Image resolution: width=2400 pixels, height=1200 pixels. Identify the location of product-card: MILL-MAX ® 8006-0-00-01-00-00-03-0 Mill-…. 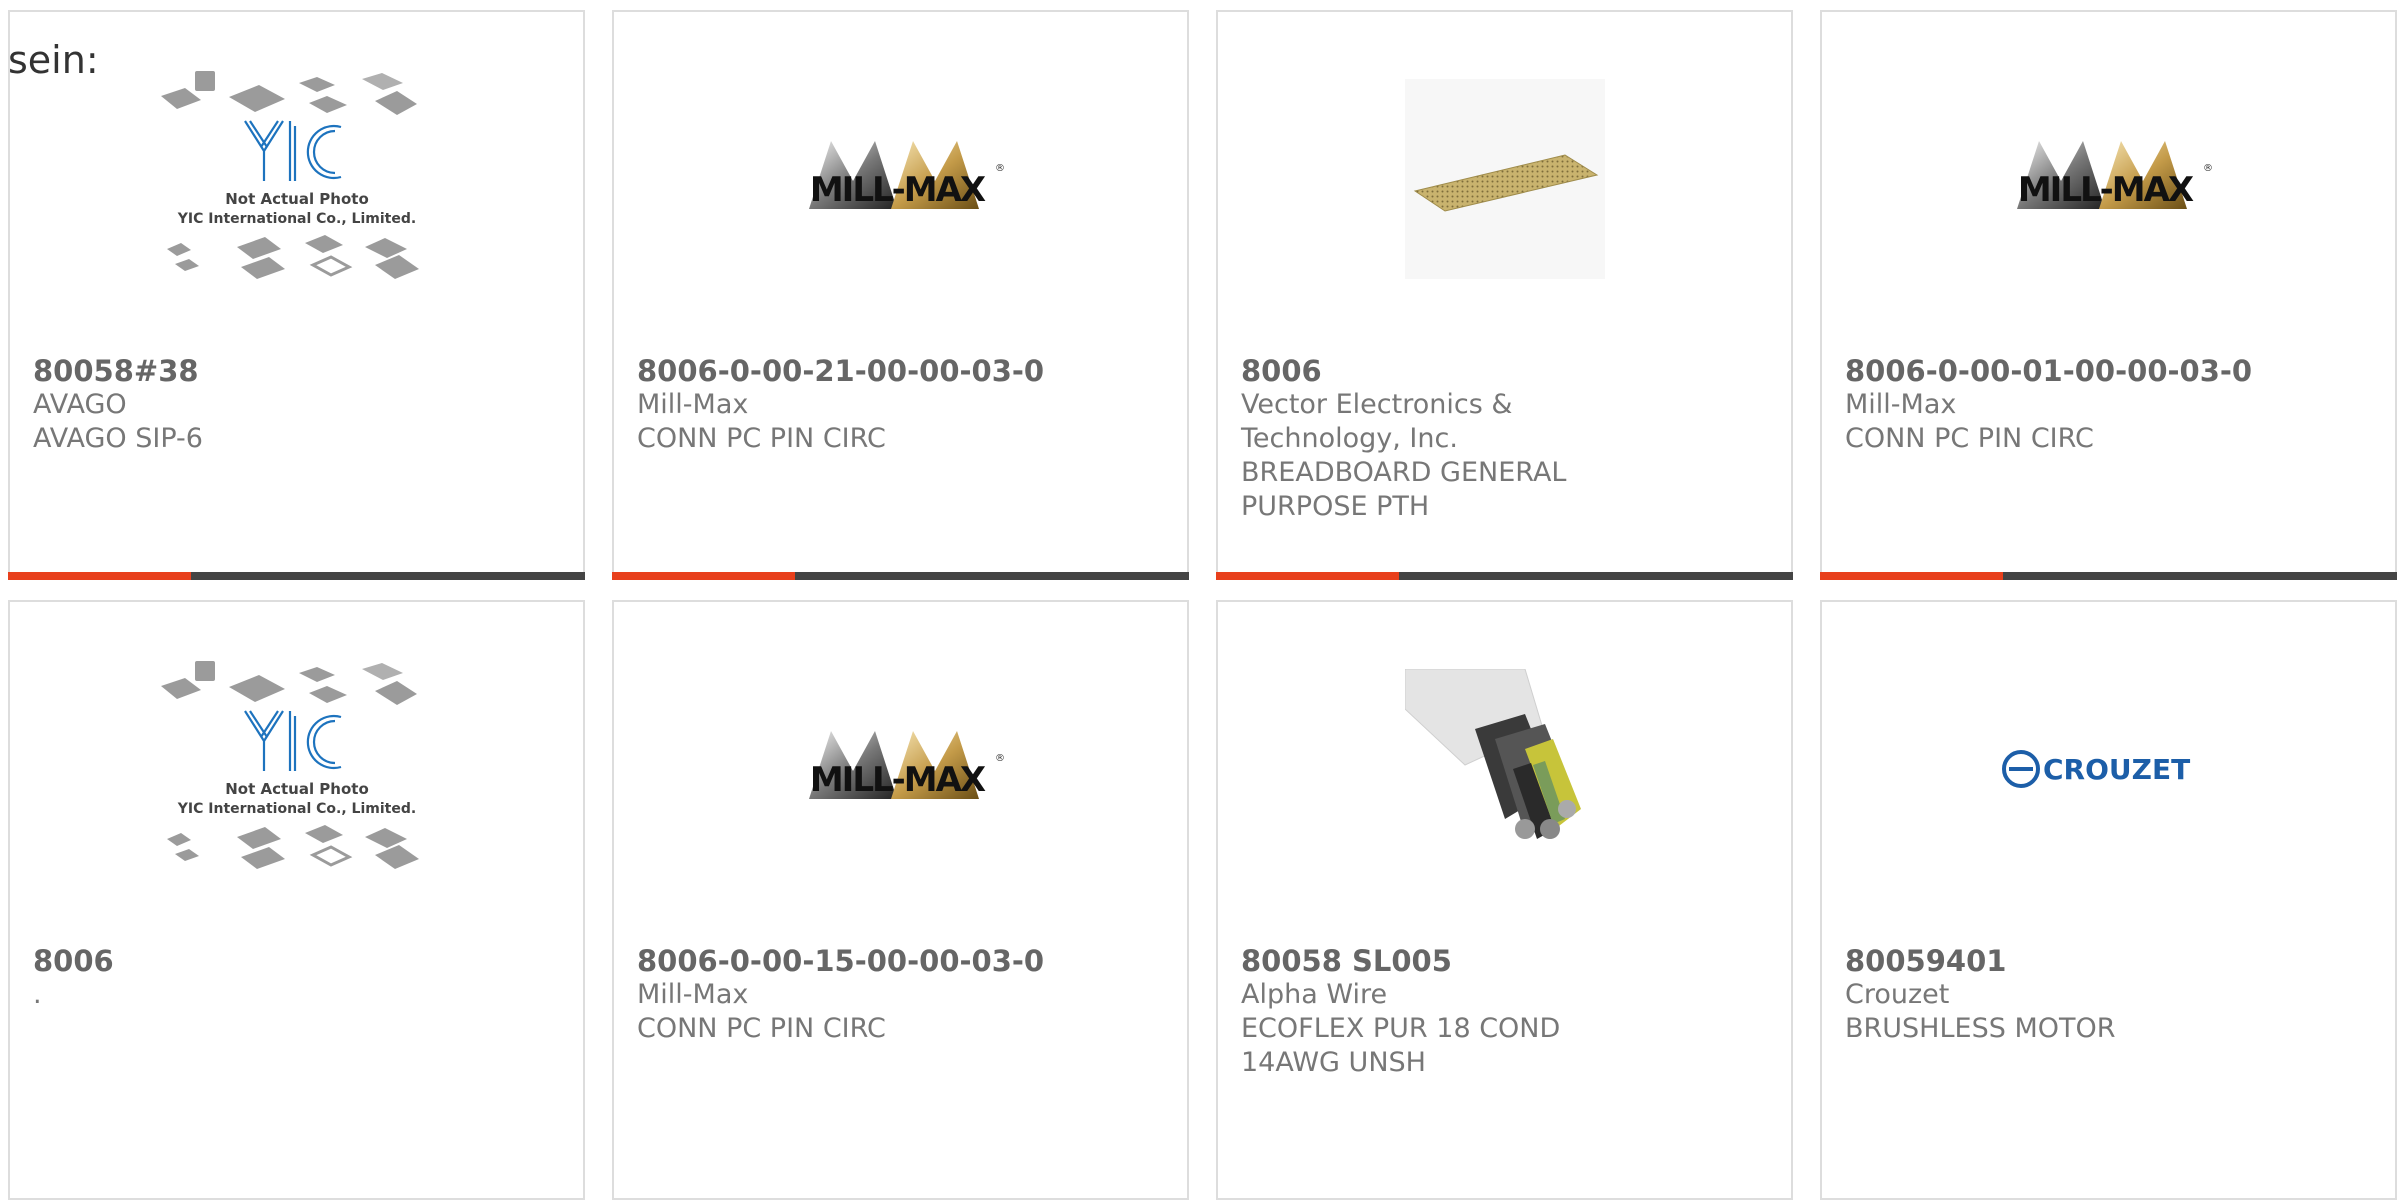
(2108, 295).